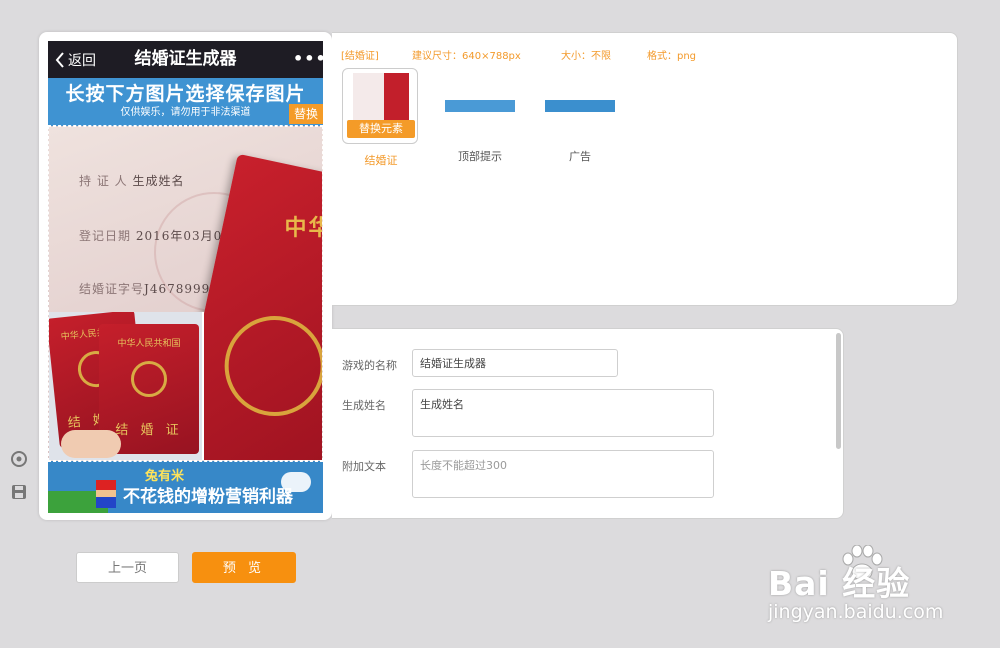  What do you see at coordinates (856, 612) in the screenshot?
I see `watermark-site: jingyan.baidu.com` at bounding box center [856, 612].